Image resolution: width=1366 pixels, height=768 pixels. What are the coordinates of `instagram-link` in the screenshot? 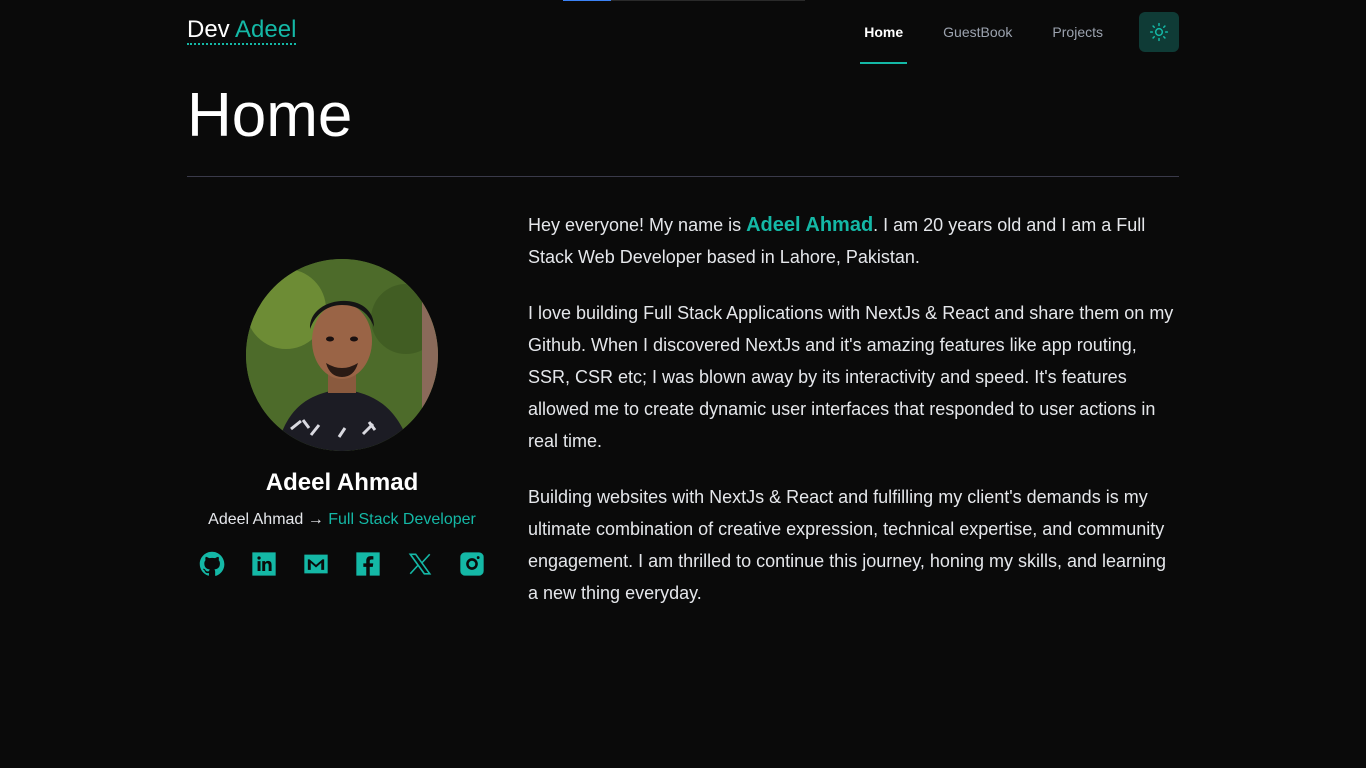 It's located at (472, 564).